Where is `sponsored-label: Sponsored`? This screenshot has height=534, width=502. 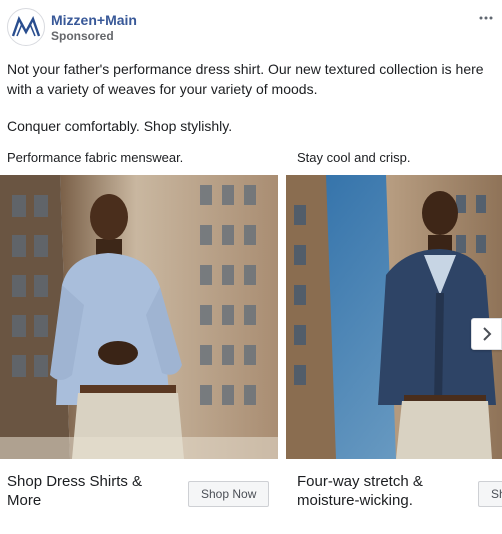 sponsored-label: Sponsored is located at coordinates (82, 36).